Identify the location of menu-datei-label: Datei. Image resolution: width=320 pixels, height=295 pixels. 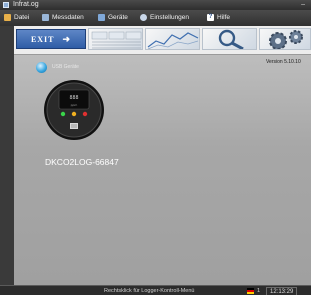
(22, 17).